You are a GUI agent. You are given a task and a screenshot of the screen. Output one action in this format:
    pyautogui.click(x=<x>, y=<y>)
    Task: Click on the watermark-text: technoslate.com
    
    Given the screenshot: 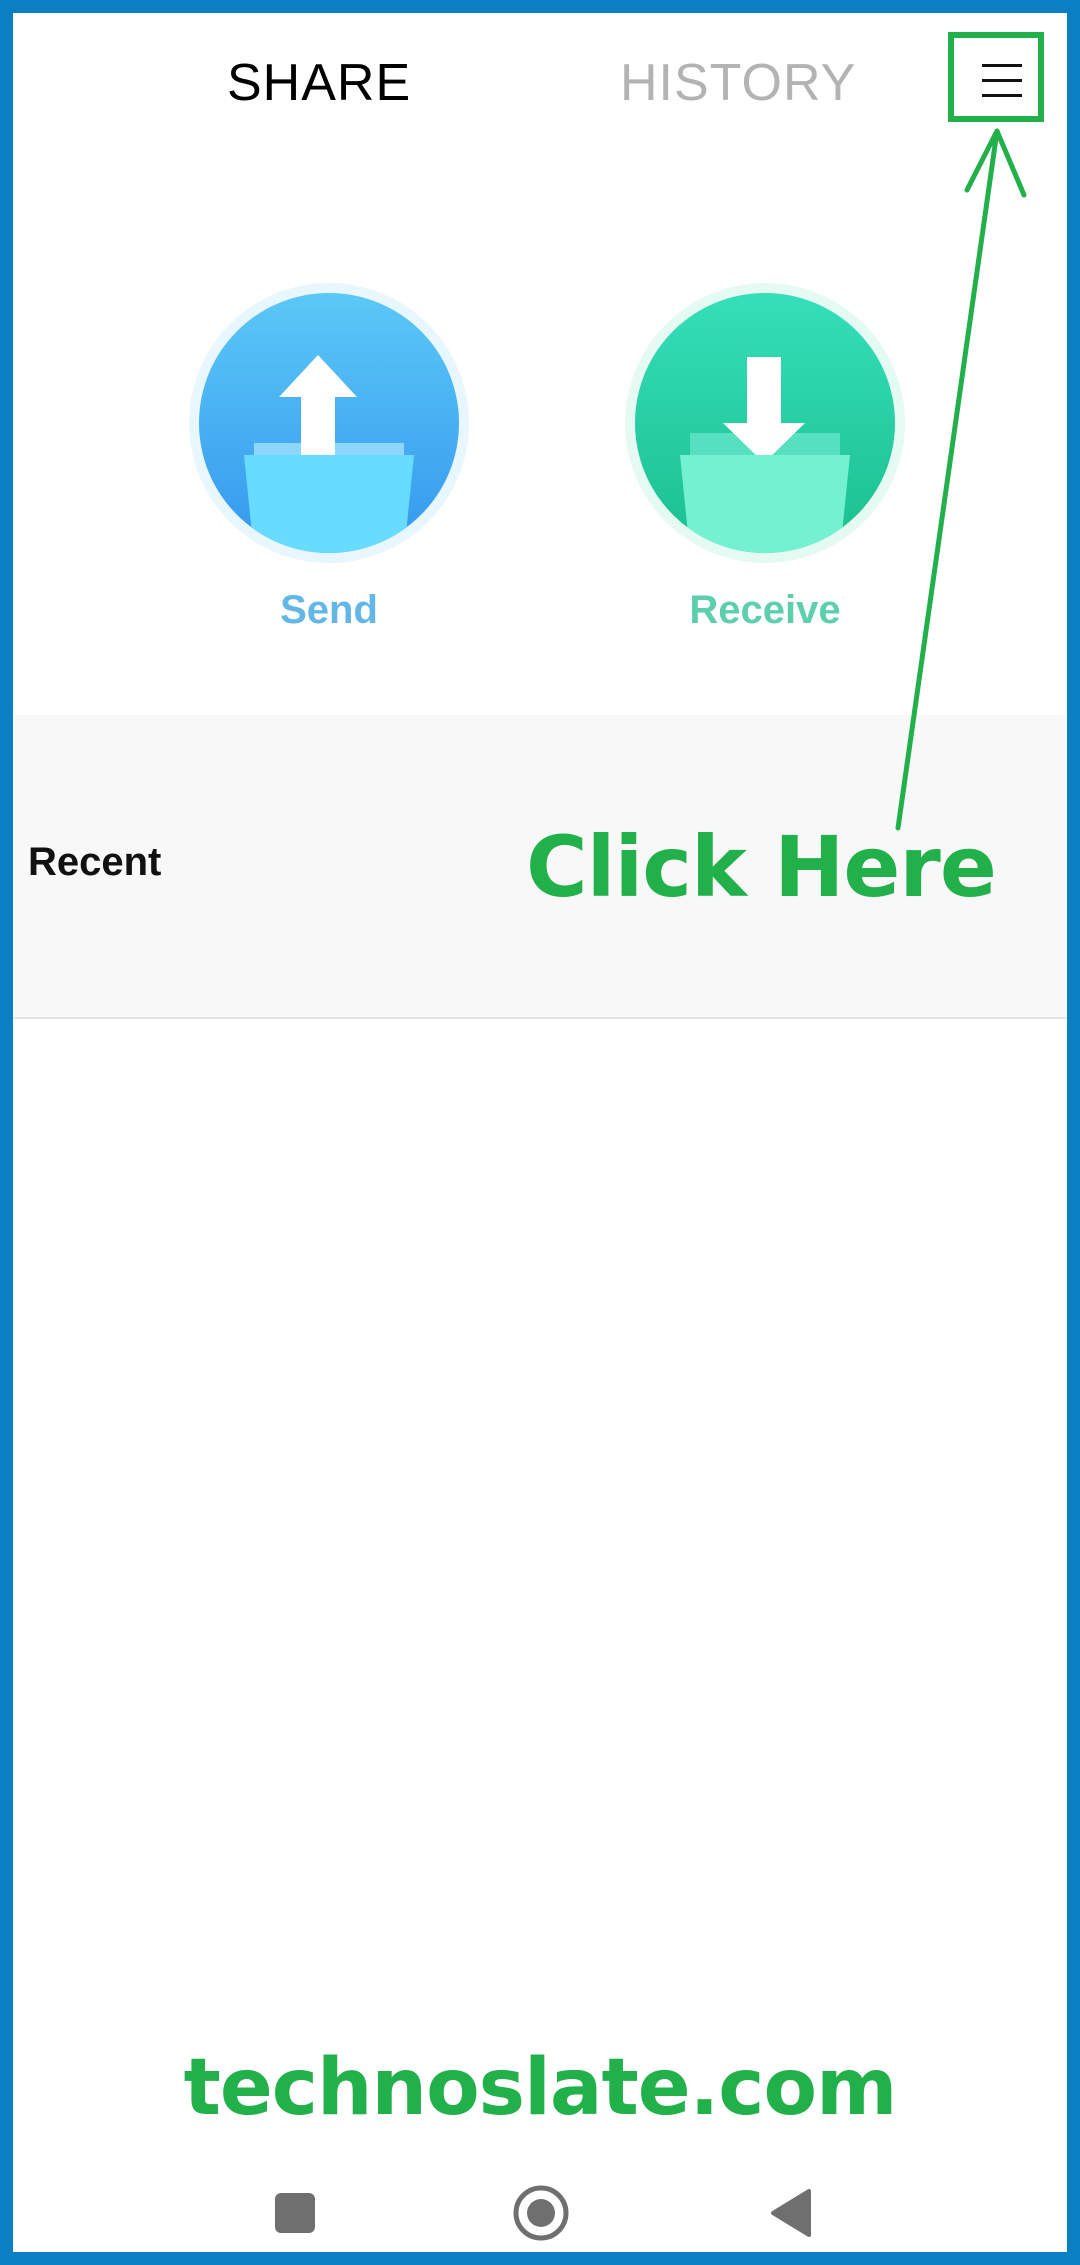 What is the action you would take?
    pyautogui.click(x=540, y=2088)
    